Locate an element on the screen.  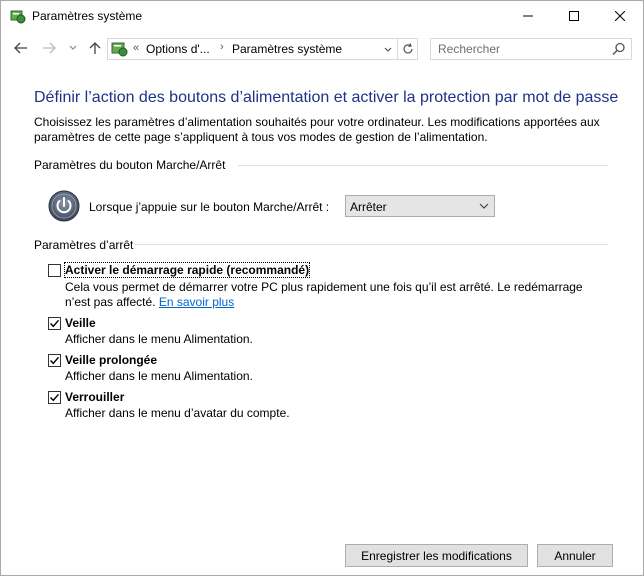
arrow-left-icon is located at coordinates (20, 48).